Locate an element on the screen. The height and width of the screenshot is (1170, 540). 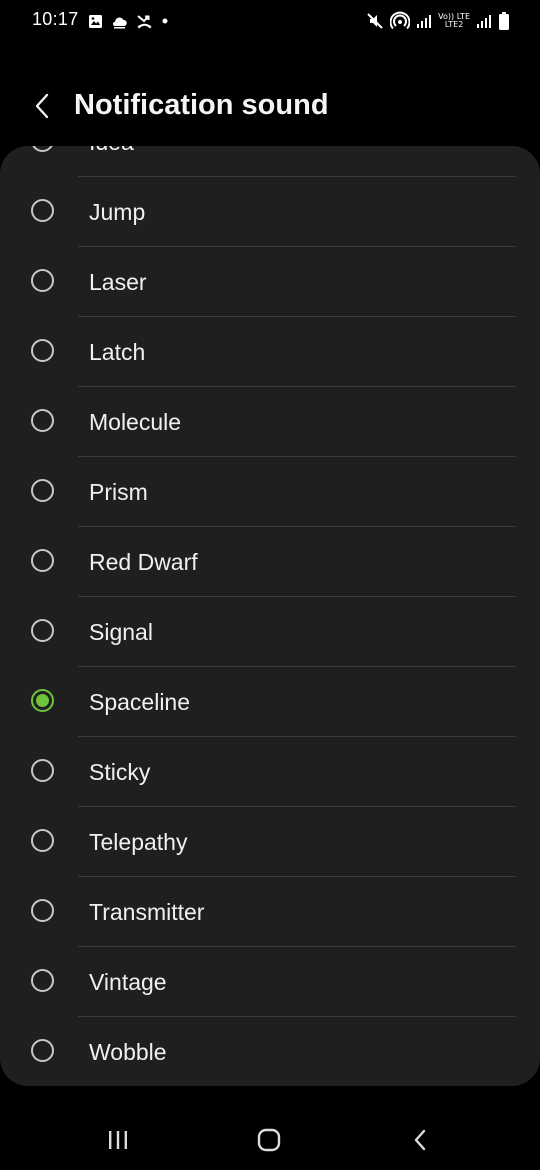
back-button is located at coordinates (42, 106).